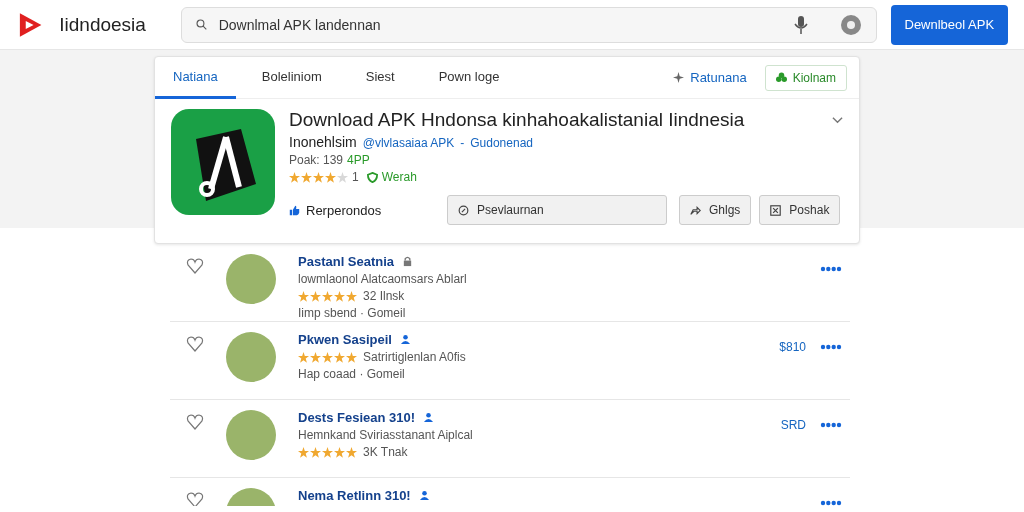 The width and height of the screenshot is (1024, 512). Describe the element at coordinates (291, 77) in the screenshot. I see `tab: Boleliniom` at that location.